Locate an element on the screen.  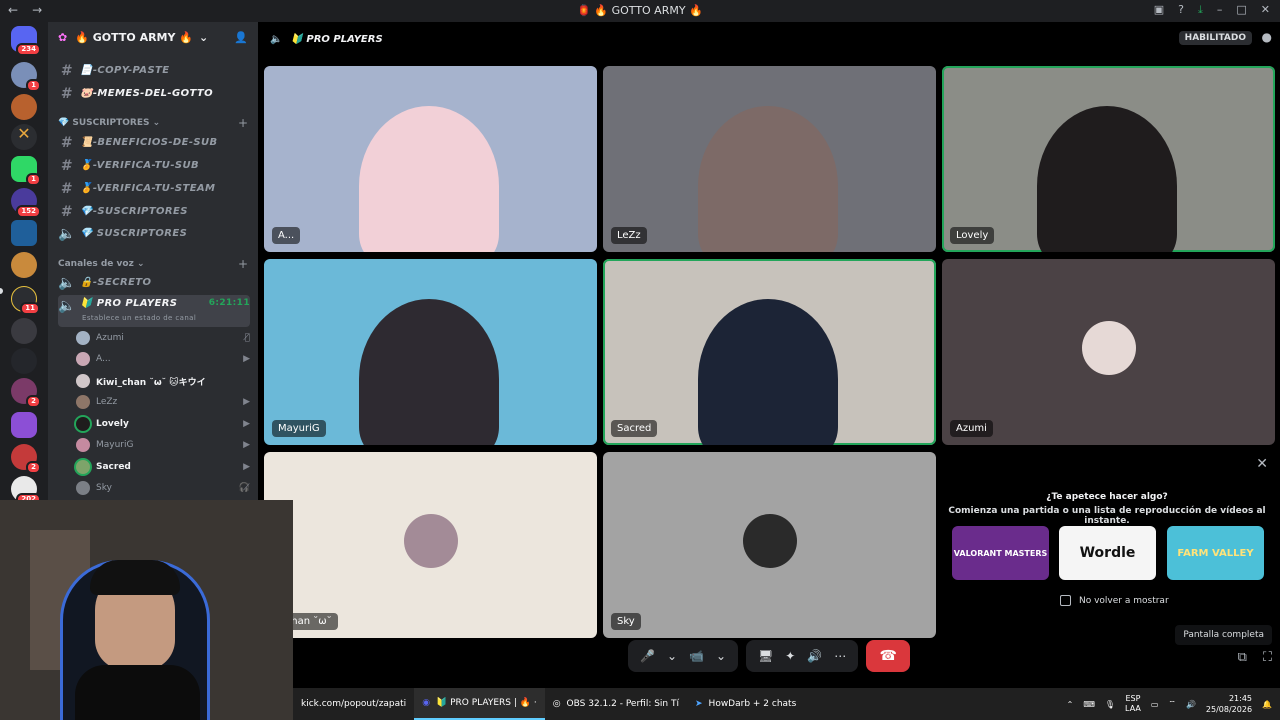
video-tile: Sky is located at coordinates (769, 545).